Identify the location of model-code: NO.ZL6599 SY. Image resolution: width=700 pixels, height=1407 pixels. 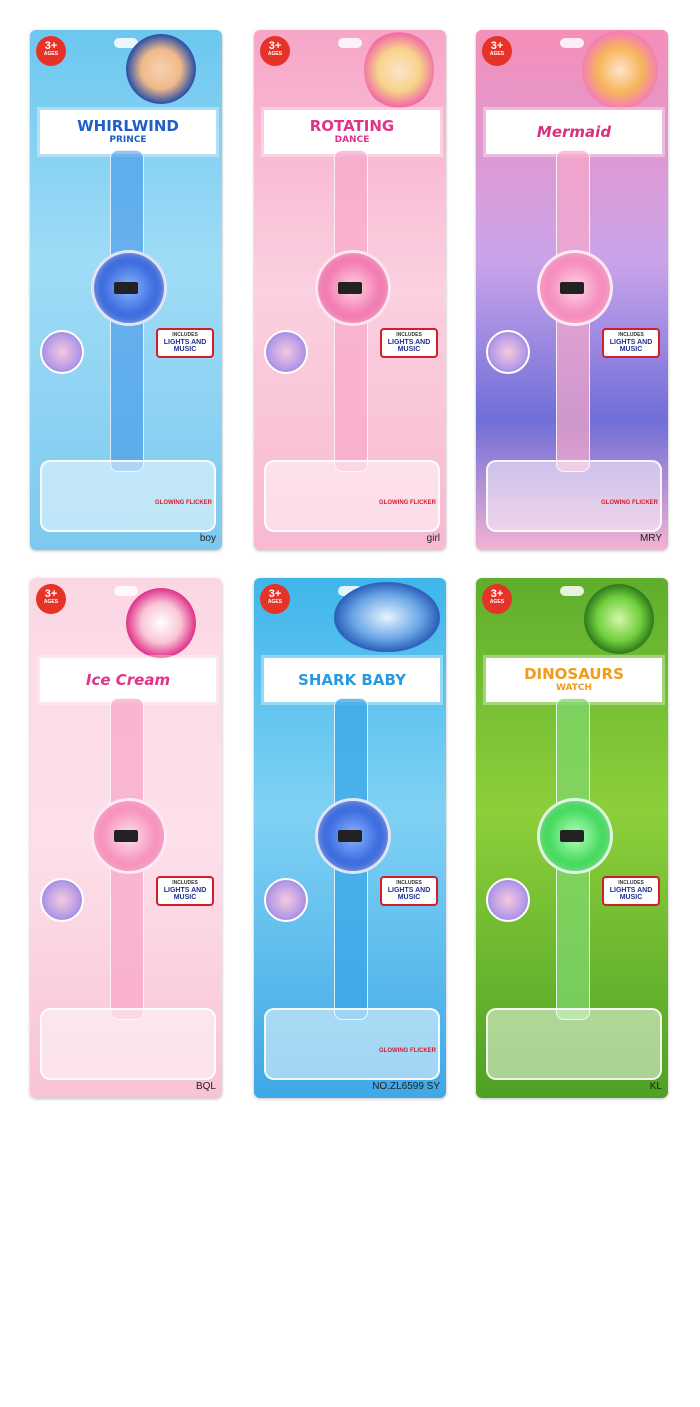
(406, 1086).